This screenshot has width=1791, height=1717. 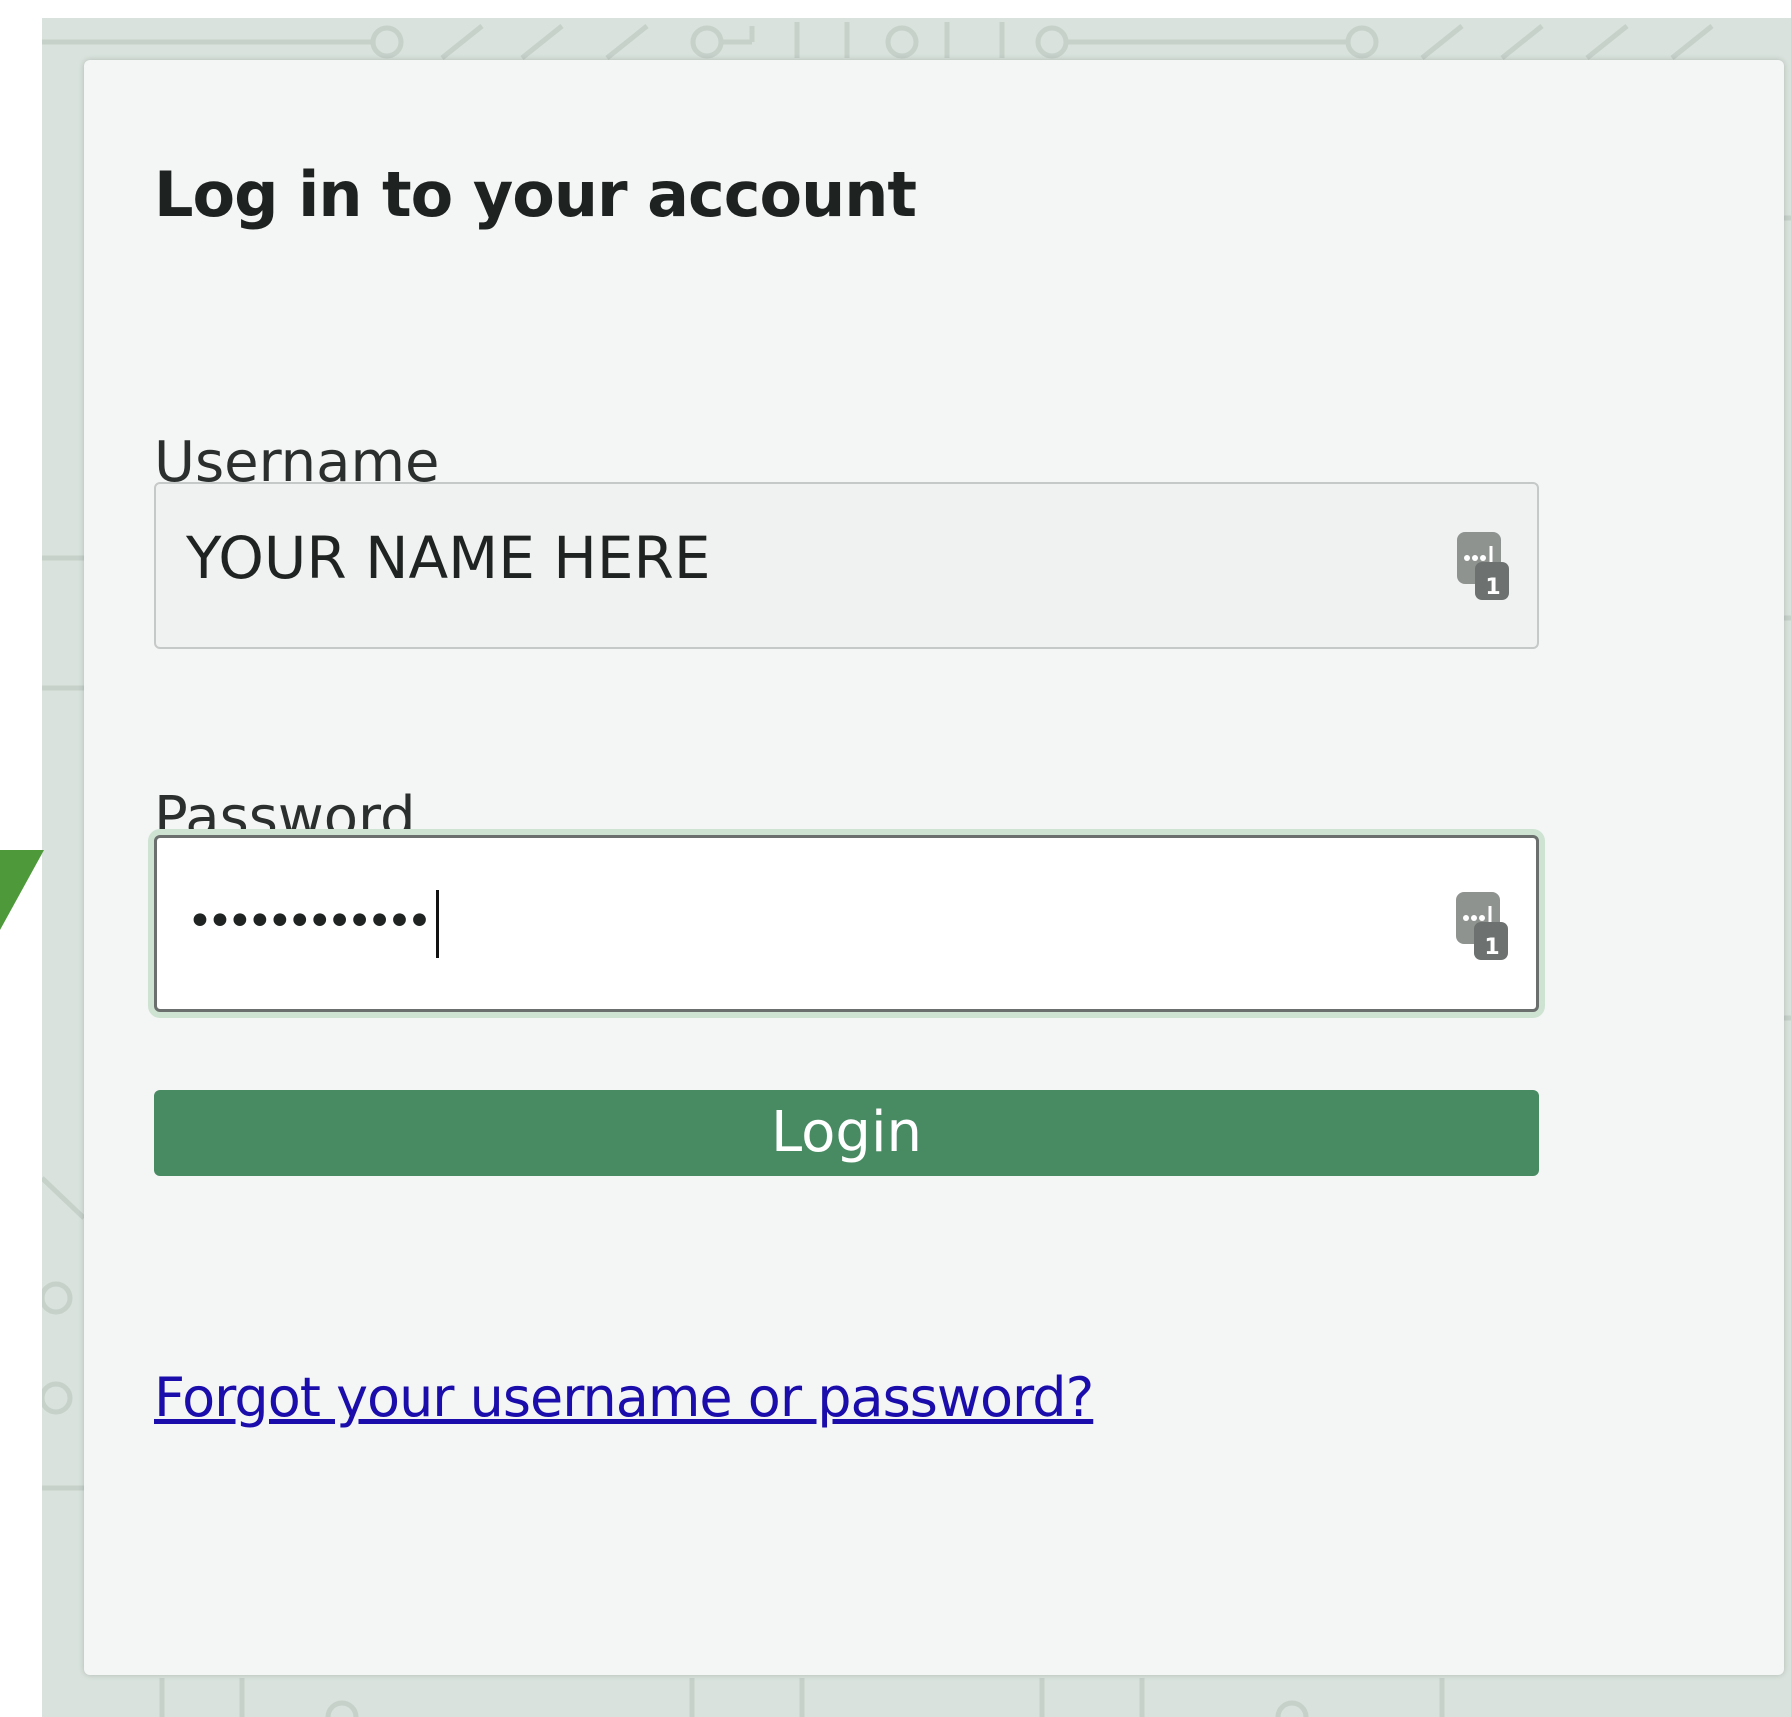 I want to click on text-caret, so click(x=438, y=924).